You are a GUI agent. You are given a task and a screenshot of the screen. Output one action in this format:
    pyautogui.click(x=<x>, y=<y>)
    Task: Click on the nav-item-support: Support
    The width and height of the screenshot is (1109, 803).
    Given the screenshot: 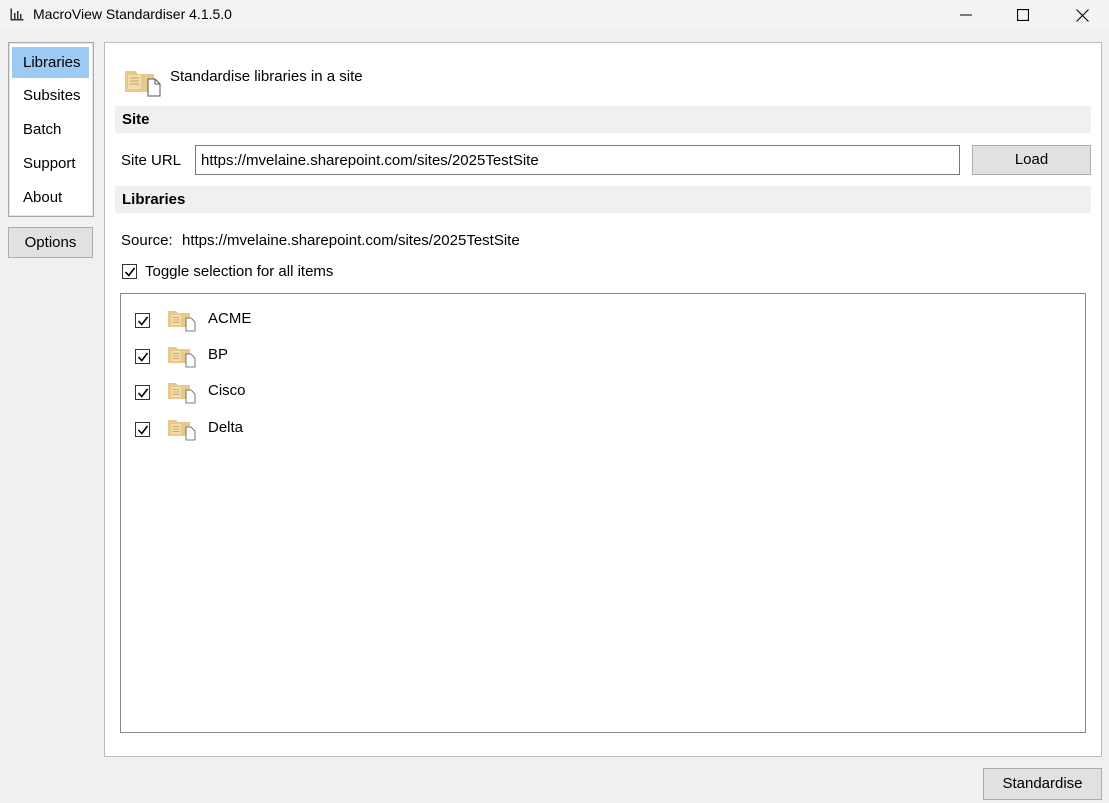 What is the action you would take?
    pyautogui.click(x=50, y=163)
    